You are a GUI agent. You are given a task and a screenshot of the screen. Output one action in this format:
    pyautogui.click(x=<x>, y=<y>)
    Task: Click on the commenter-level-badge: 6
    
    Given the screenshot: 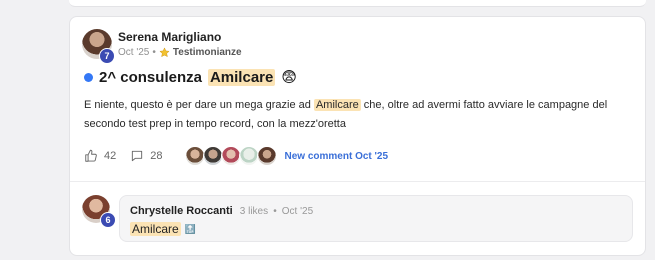 What is the action you would take?
    pyautogui.click(x=108, y=220)
    